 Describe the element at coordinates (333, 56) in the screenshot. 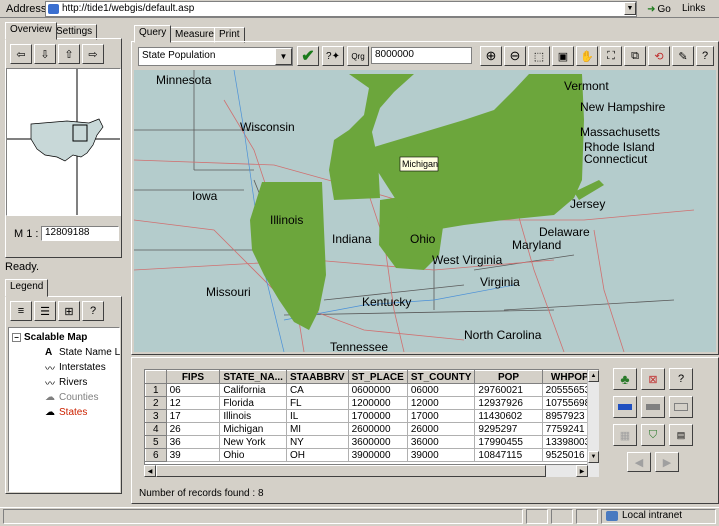

I see `query-builder-button: ?✦` at that location.